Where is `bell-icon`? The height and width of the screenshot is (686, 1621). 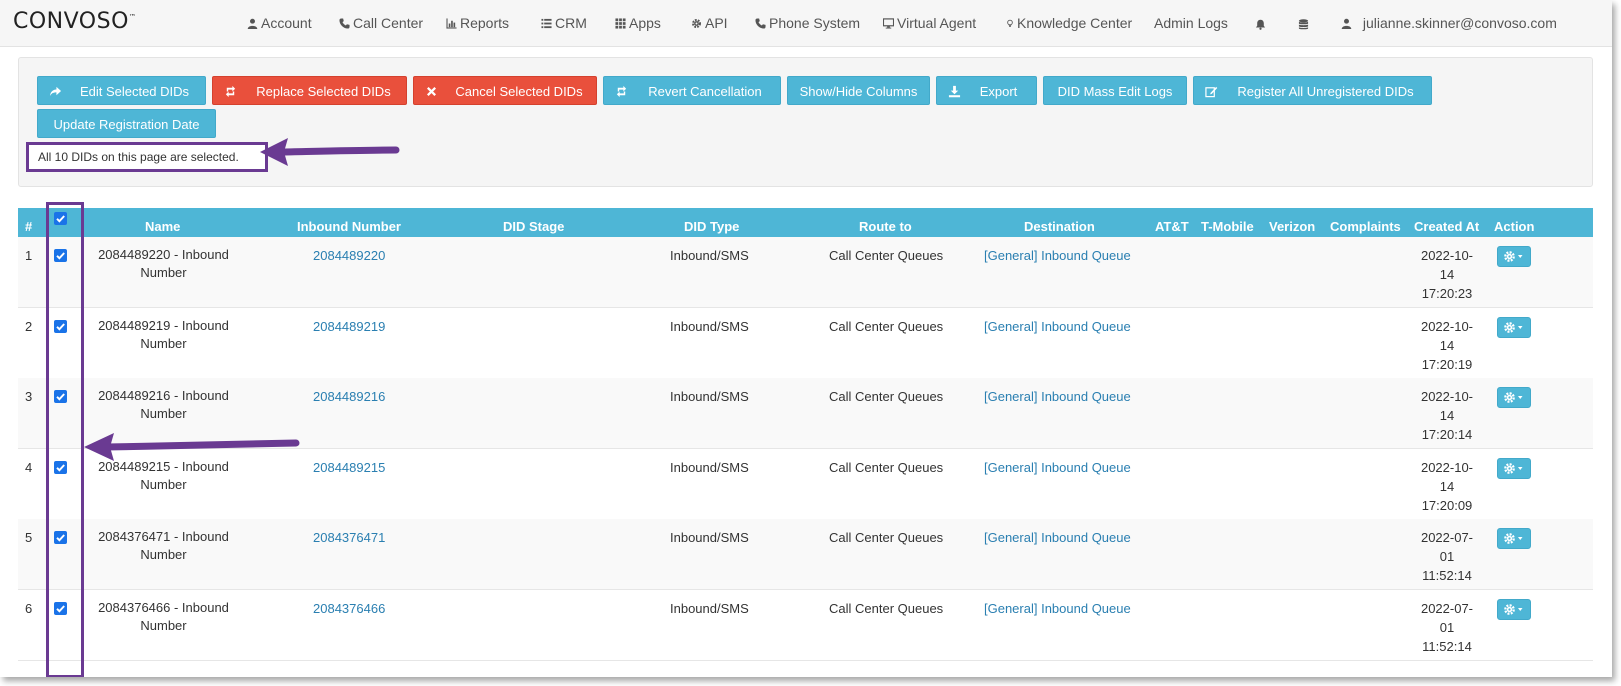
bell-icon is located at coordinates (1260, 24).